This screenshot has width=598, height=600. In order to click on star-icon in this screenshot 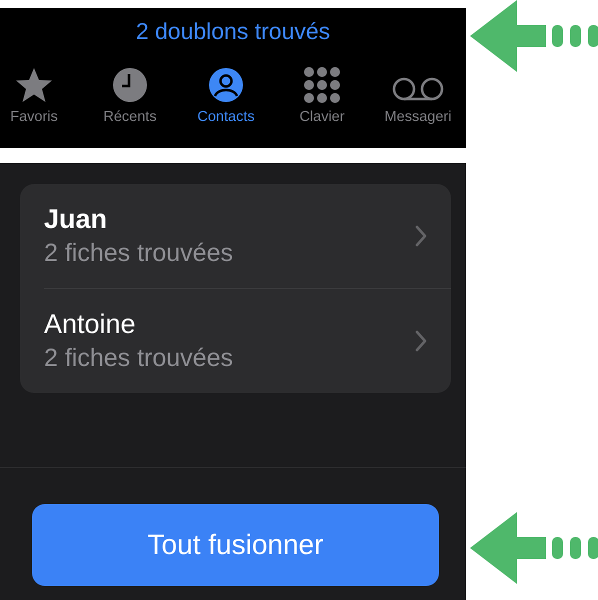, I will do `click(34, 85)`.